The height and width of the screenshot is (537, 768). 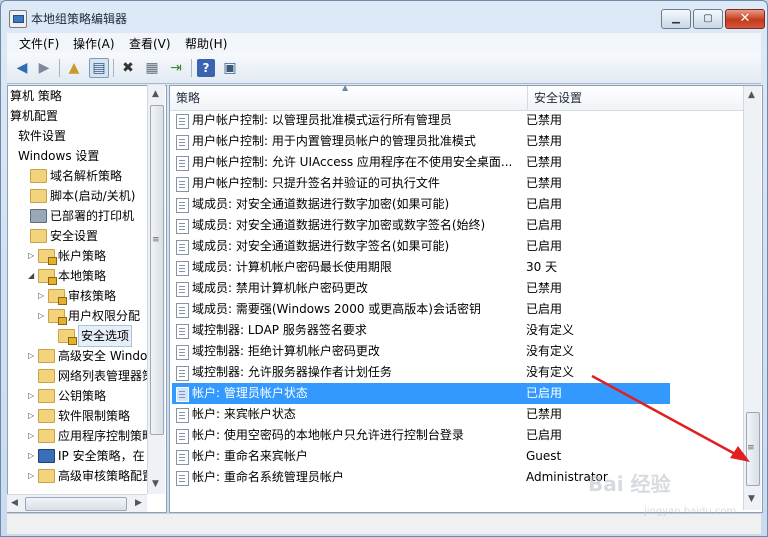 I want to click on window-title: 本地组策略编辑器, so click(x=79, y=19).